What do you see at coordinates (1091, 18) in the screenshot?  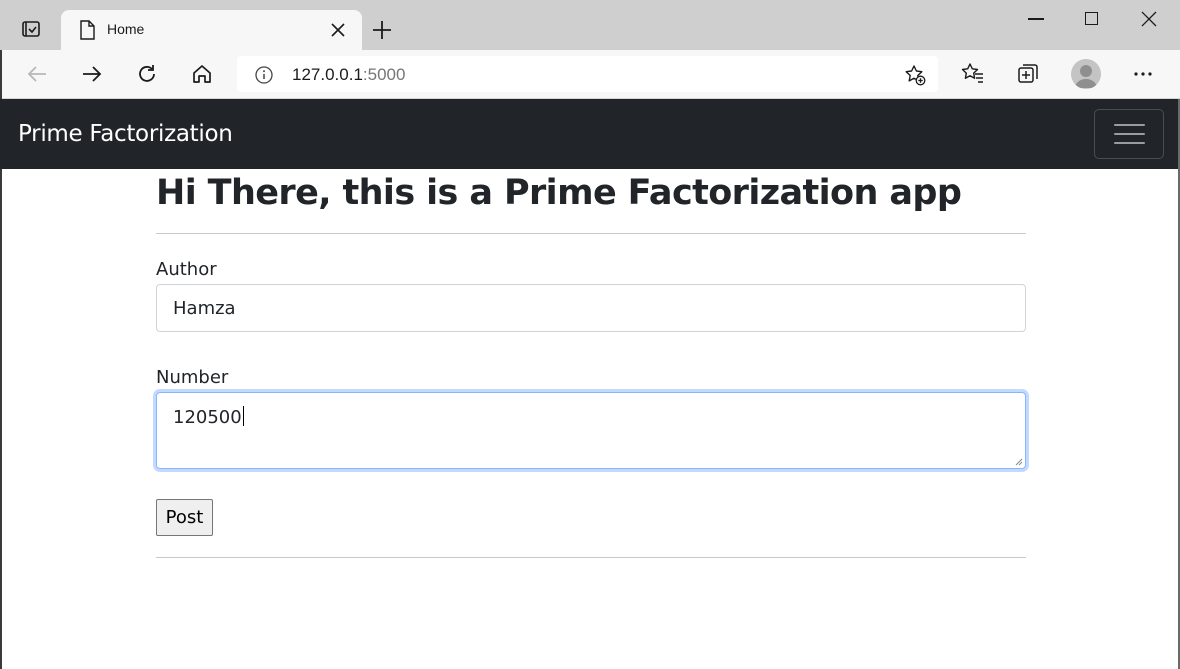 I see `maximize-icon` at bounding box center [1091, 18].